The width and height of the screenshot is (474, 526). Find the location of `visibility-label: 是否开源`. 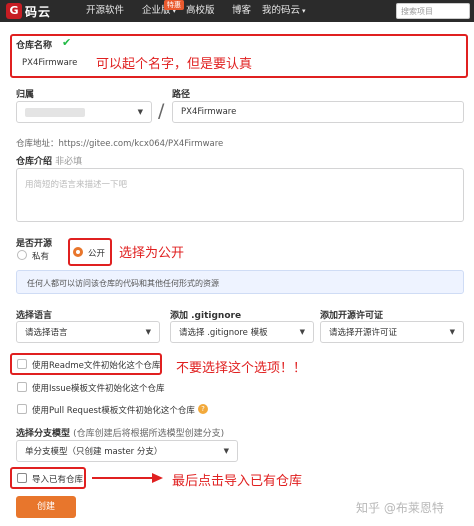

visibility-label: 是否开源 is located at coordinates (34, 244).